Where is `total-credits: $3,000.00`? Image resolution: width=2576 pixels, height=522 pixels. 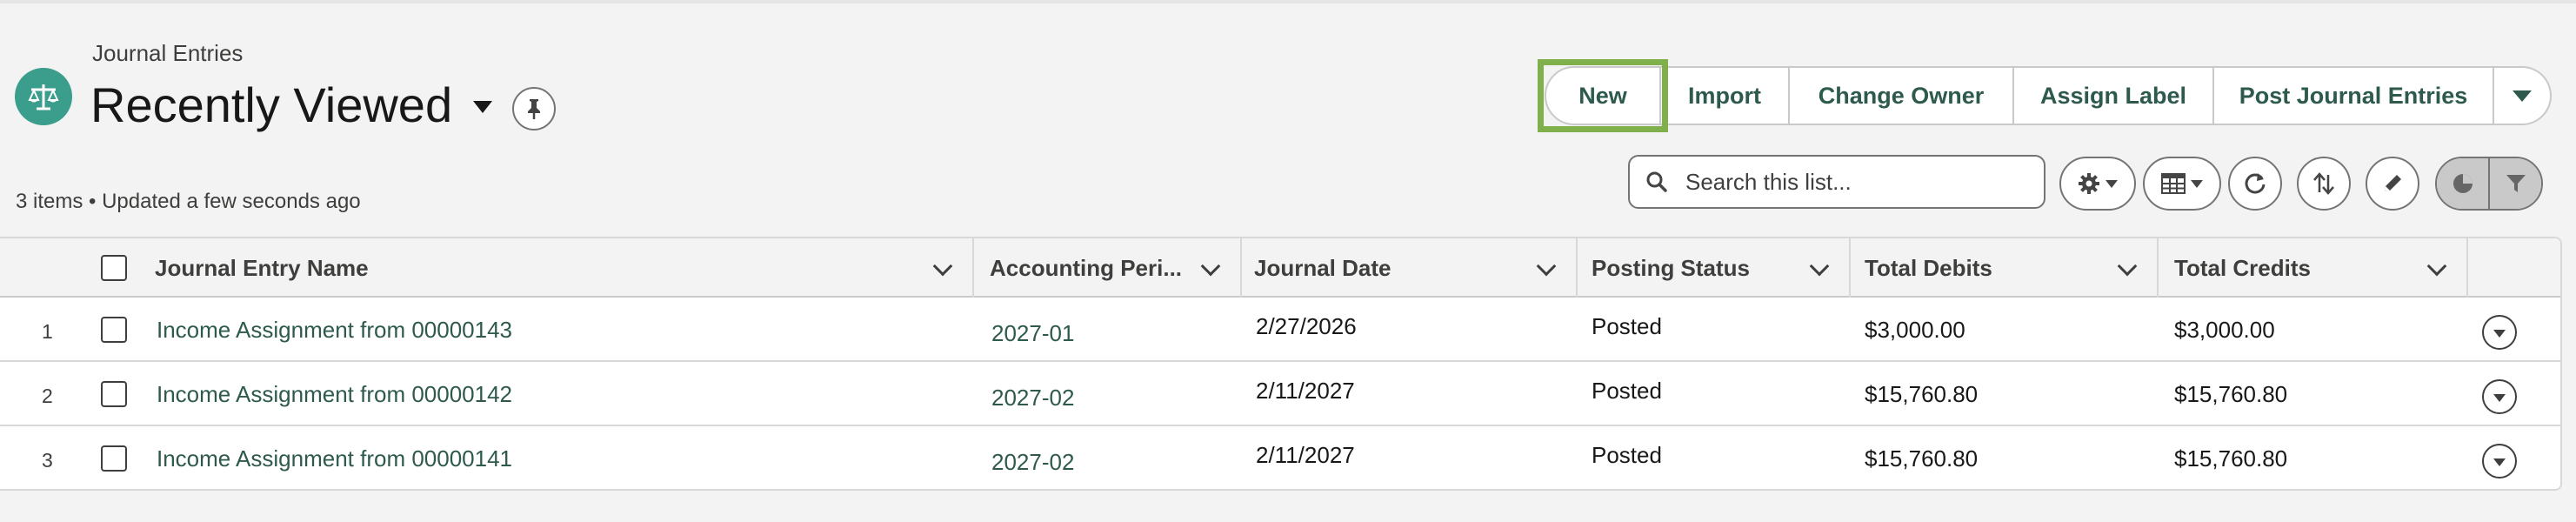
total-credits: $3,000.00 is located at coordinates (2224, 330).